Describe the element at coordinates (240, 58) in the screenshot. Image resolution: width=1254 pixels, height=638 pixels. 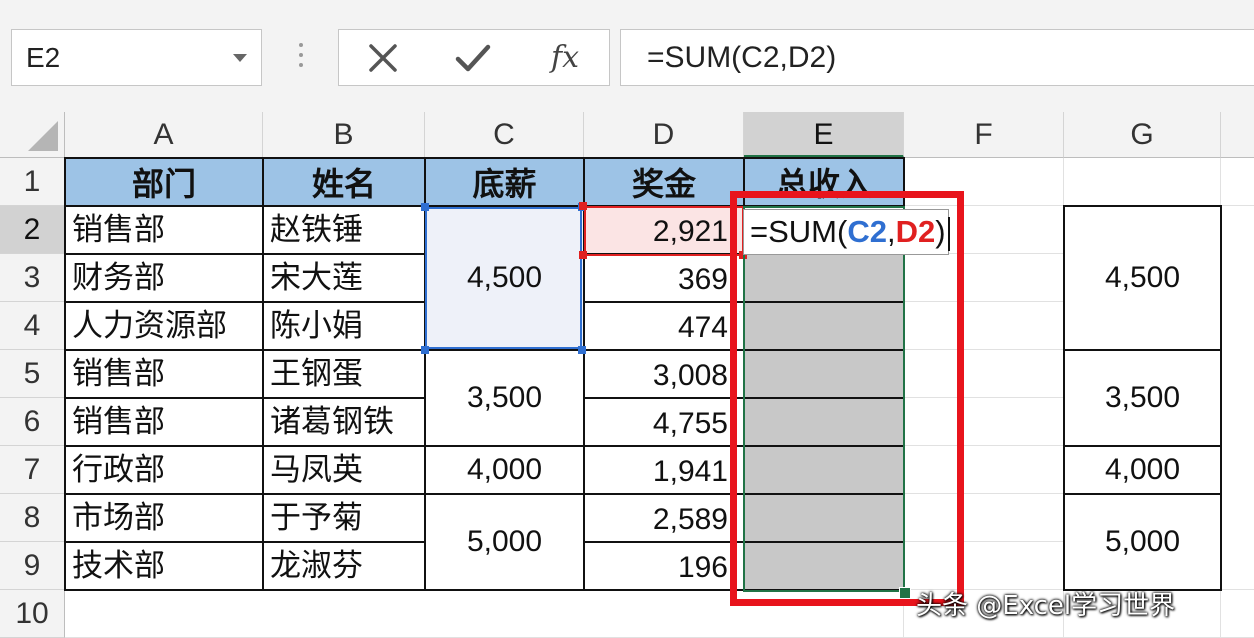
I see `chevron-down-icon` at that location.